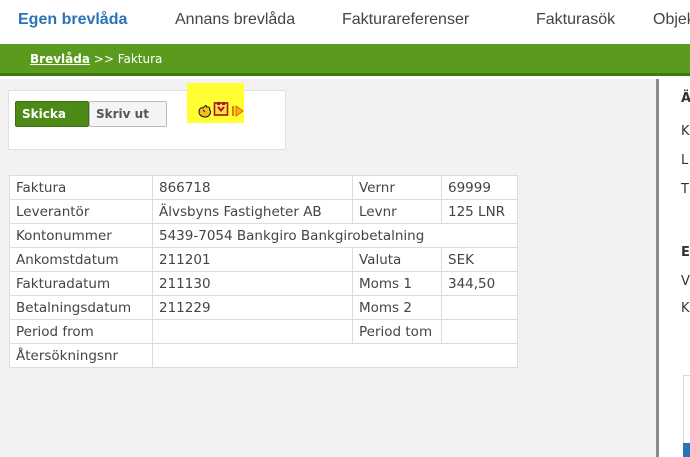  Describe the element at coordinates (81, 307) in the screenshot. I see `label-betalningsdatum: Betalningsdatum` at that location.